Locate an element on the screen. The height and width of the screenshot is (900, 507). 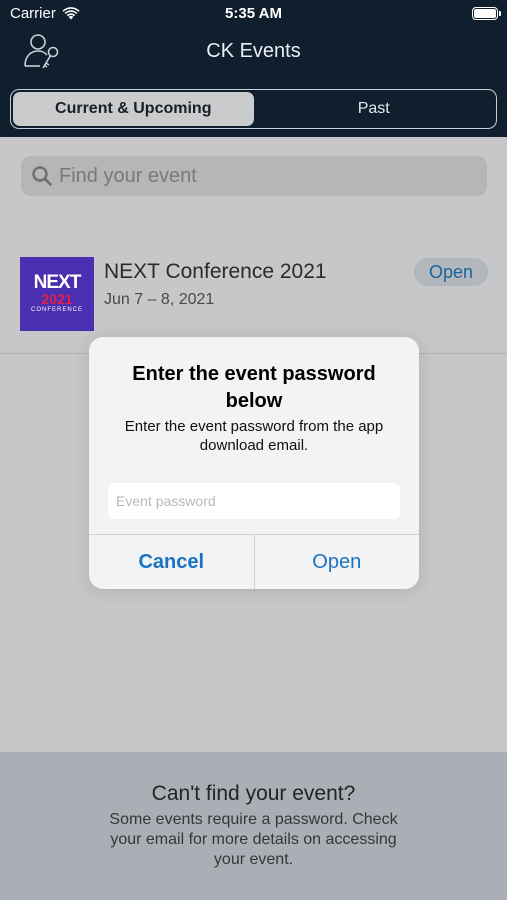
dialog-title: Enter the event password below is located at coordinates (254, 387).